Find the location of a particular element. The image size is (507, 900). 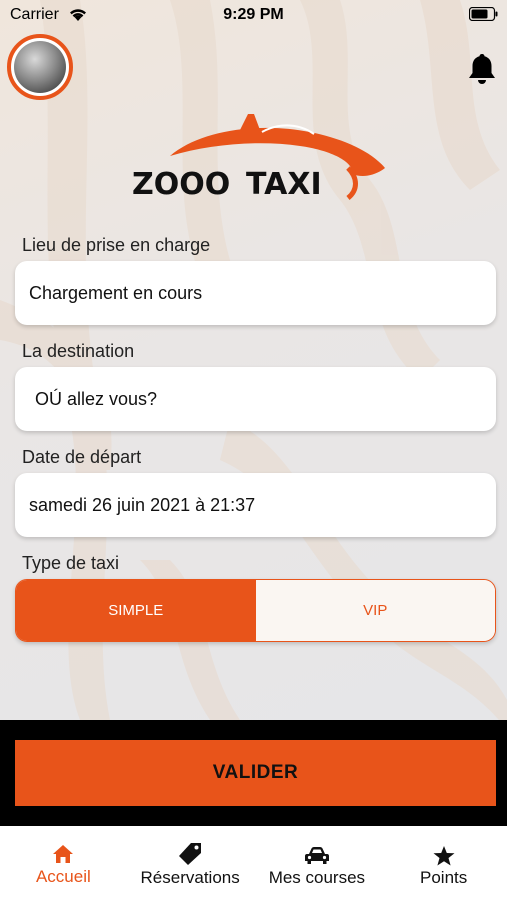

tab-label: Réservations is located at coordinates (190, 877).